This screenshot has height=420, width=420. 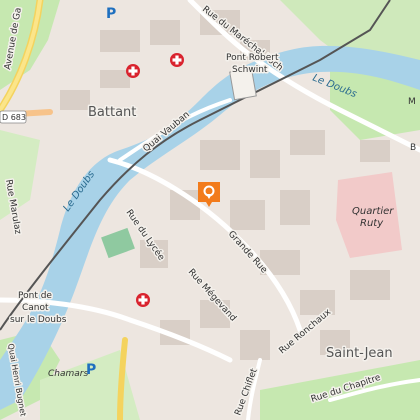 What do you see at coordinates (68, 374) in the screenshot?
I see `place-chamars-label: Chamars` at bounding box center [68, 374].